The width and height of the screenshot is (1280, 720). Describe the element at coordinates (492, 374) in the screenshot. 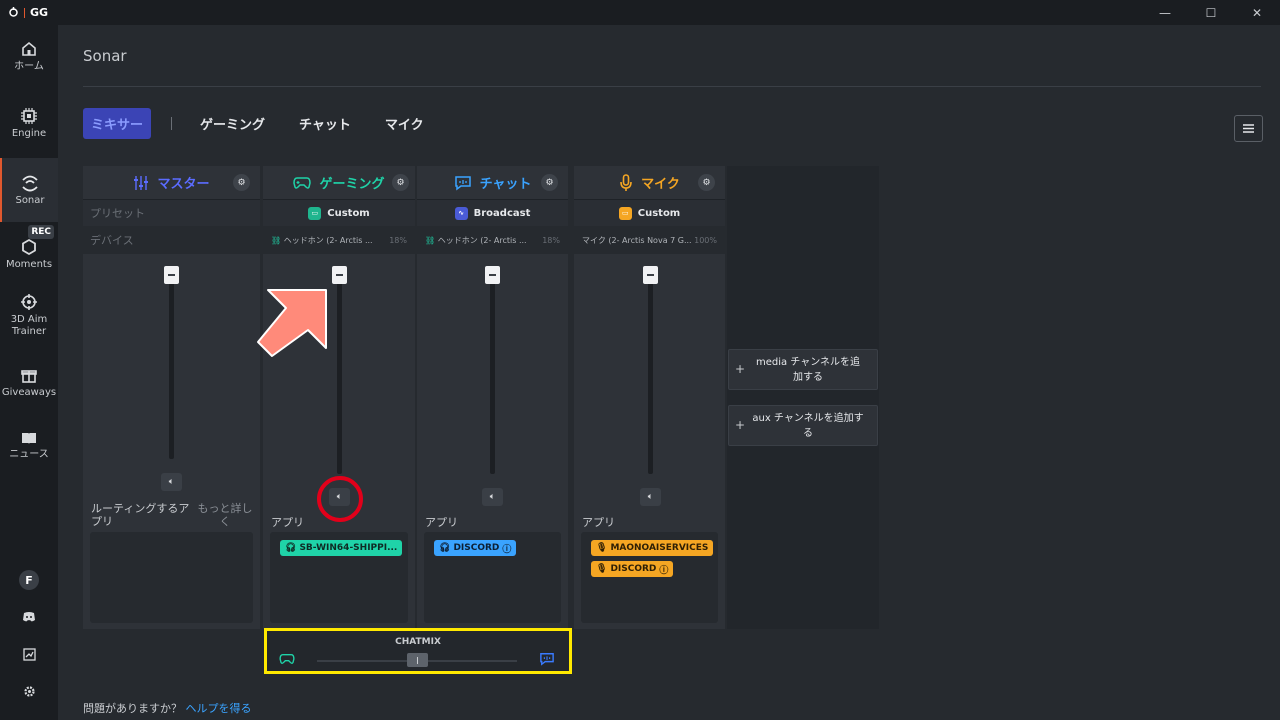

I see `chat-fader-track` at that location.